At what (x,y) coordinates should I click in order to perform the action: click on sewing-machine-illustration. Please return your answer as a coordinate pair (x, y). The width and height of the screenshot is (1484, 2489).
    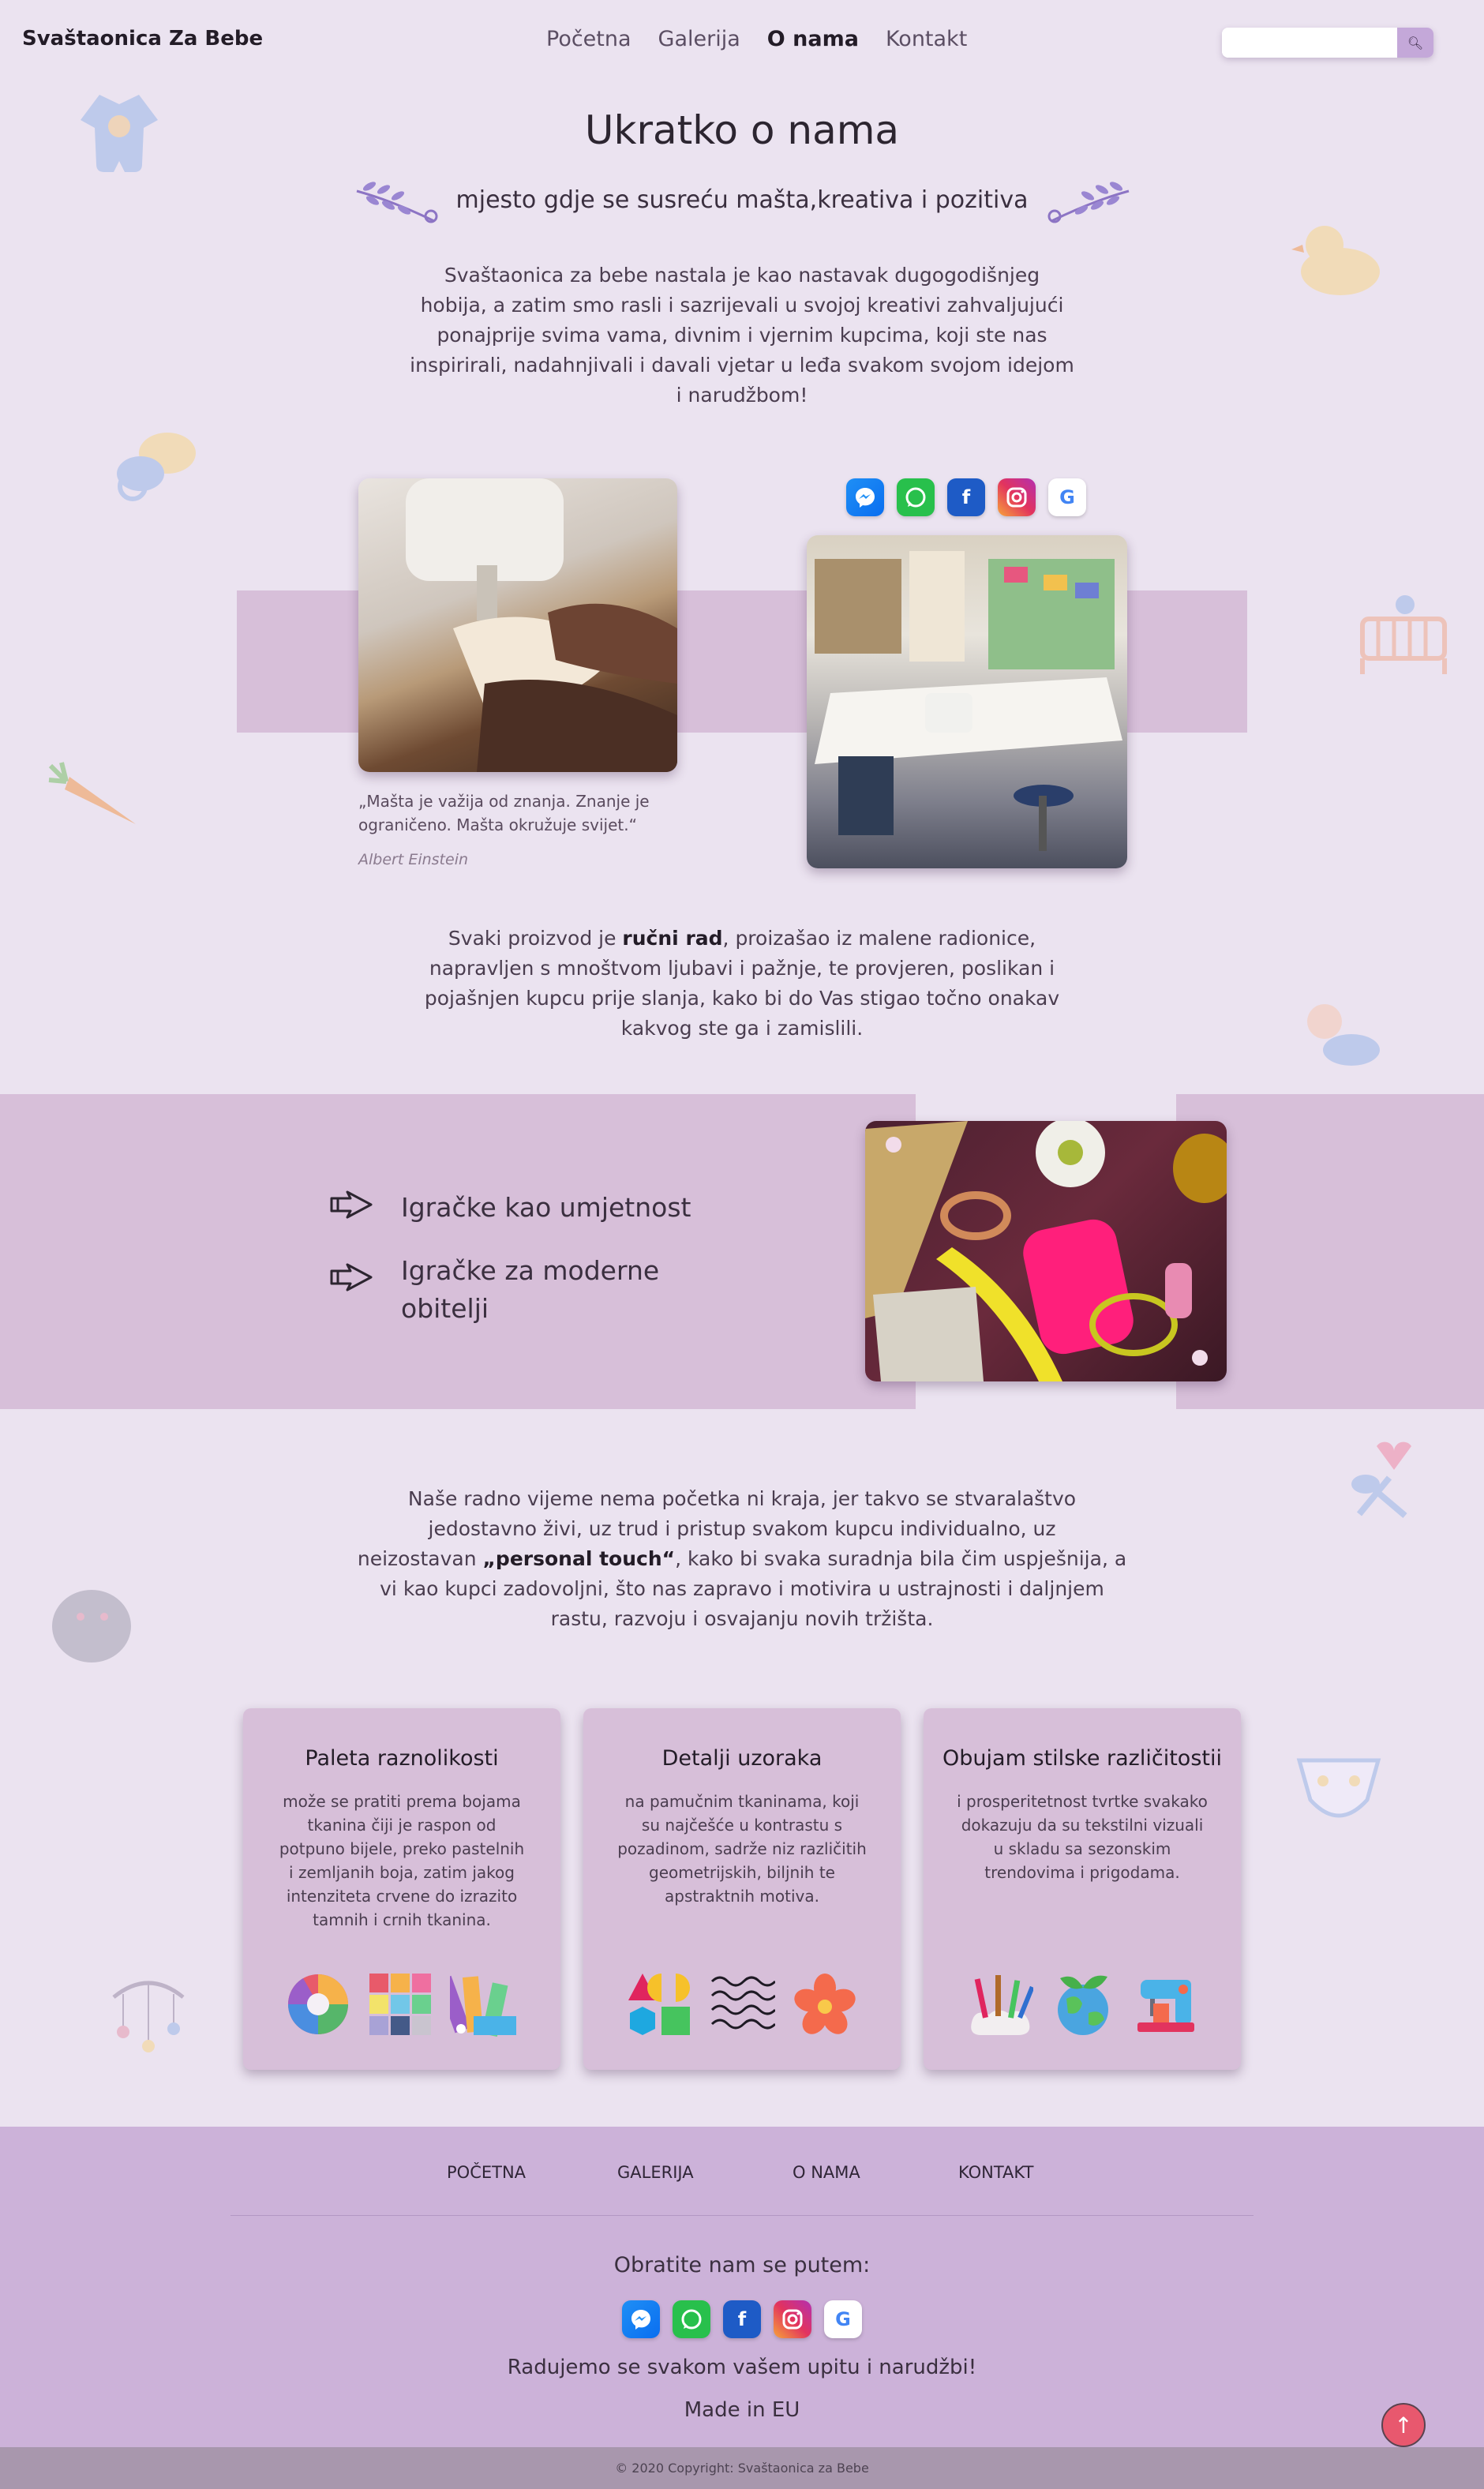
    Looking at the image, I should click on (541, 625).